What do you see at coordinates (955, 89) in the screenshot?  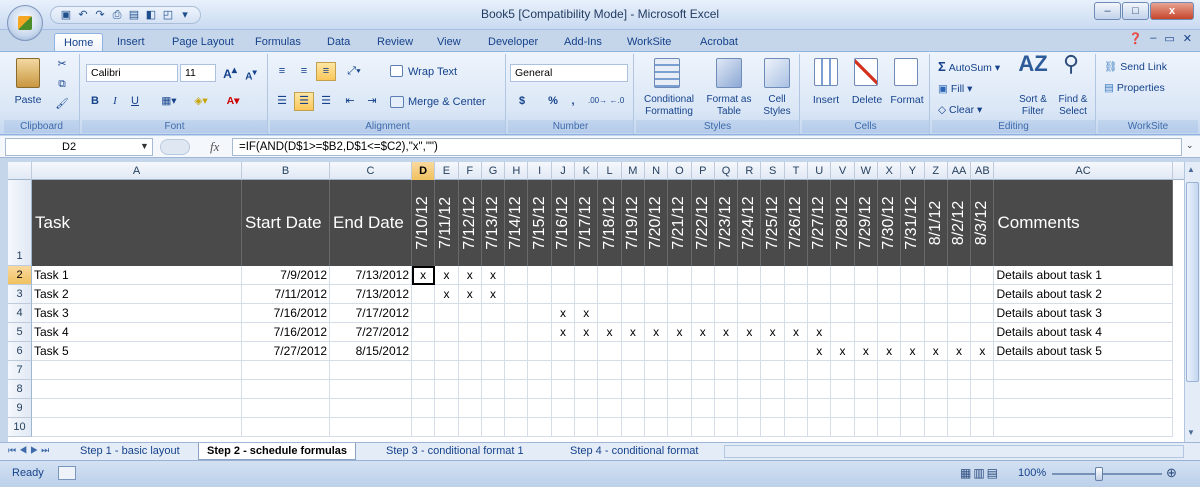 I see `fill-button: ▣ Fill ▾` at bounding box center [955, 89].